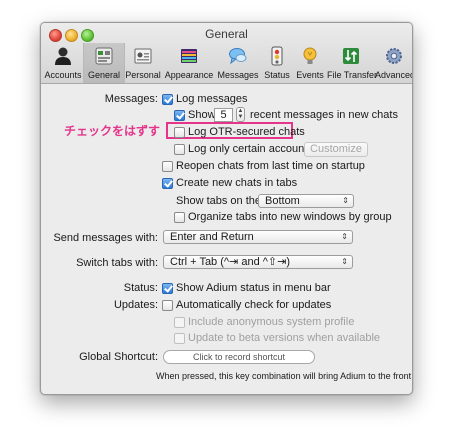  I want to click on log-otr-label: Log OTR-secured chats, so click(246, 132).